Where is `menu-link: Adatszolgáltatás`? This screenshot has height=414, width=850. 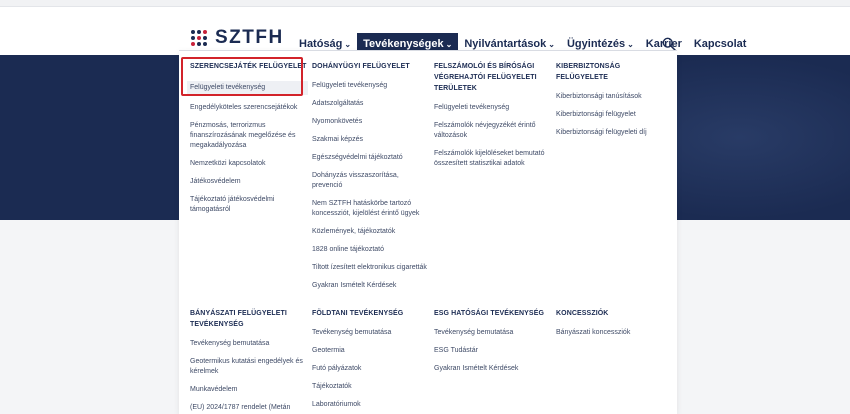 menu-link: Adatszolgáltatás is located at coordinates (371, 104).